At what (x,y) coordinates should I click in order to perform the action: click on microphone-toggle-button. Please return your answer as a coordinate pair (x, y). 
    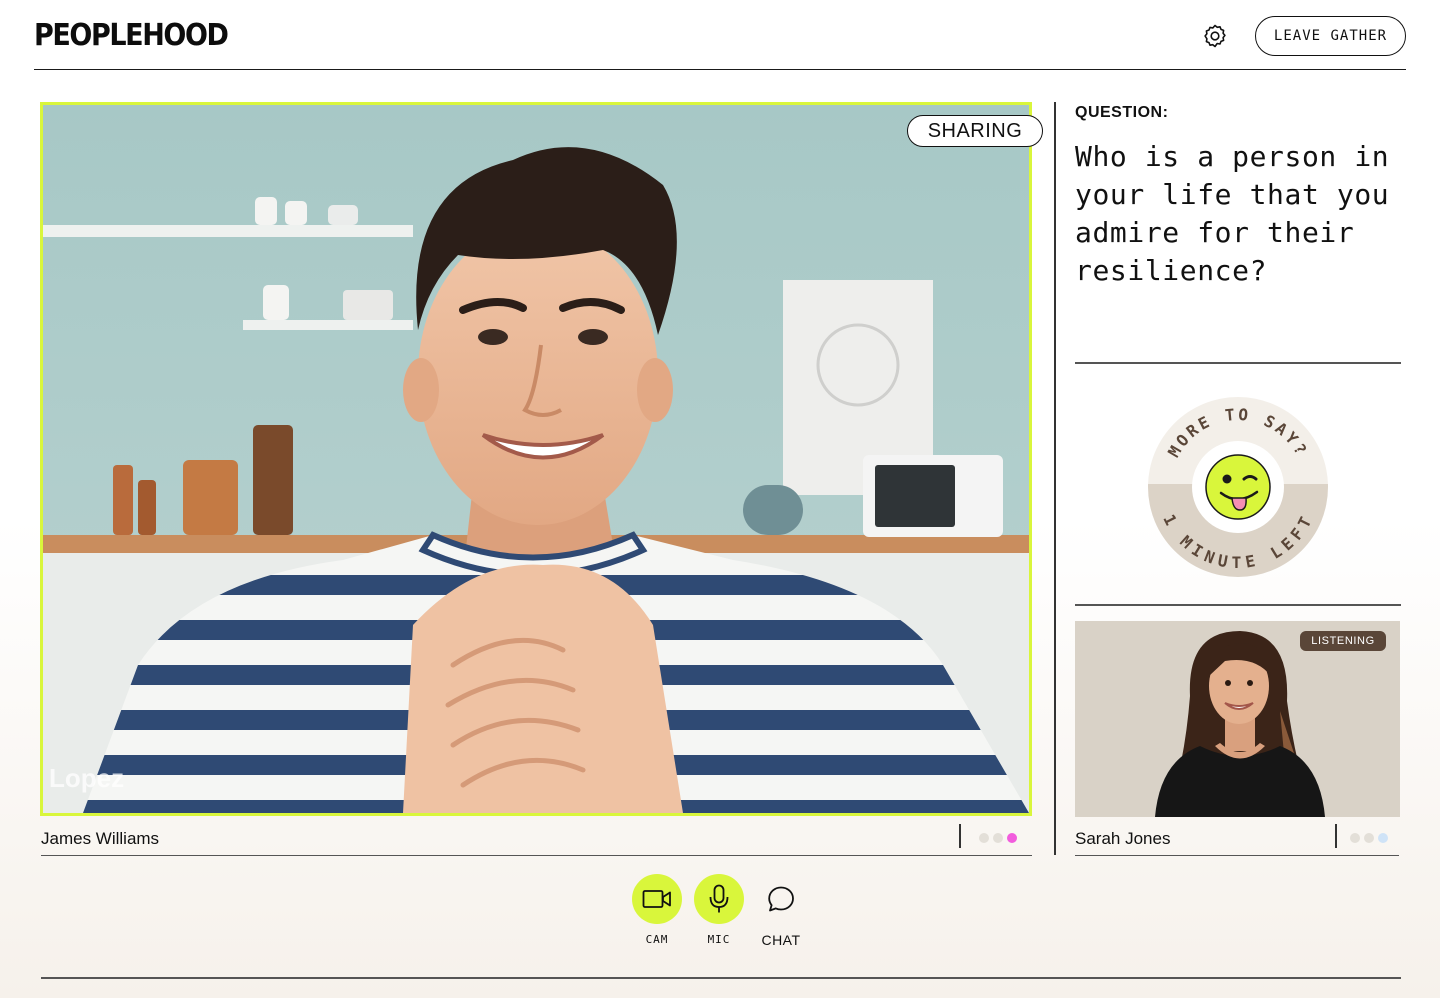
    Looking at the image, I should click on (719, 899).